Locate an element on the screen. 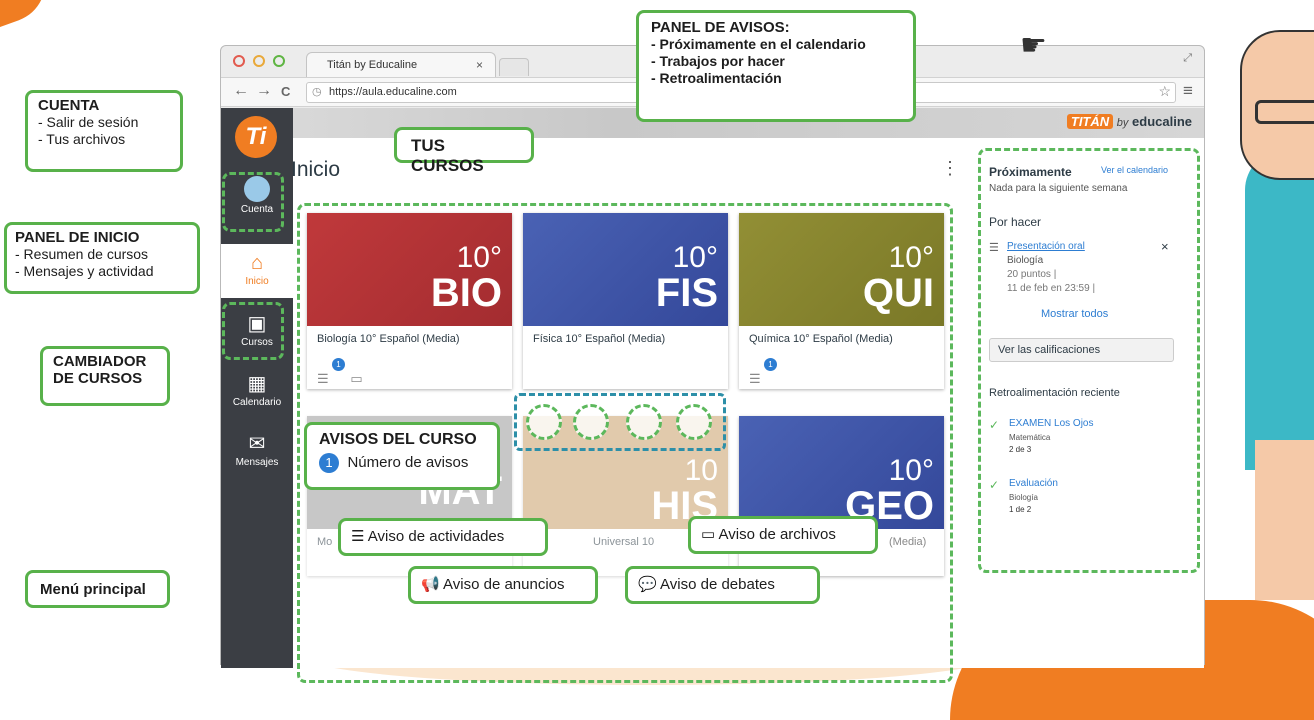 The height and width of the screenshot is (720, 1314). browser-tab: Titán by Educaline × is located at coordinates (401, 65).